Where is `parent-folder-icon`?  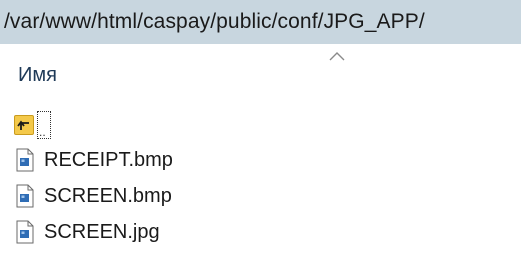
parent-folder-icon is located at coordinates (24, 125).